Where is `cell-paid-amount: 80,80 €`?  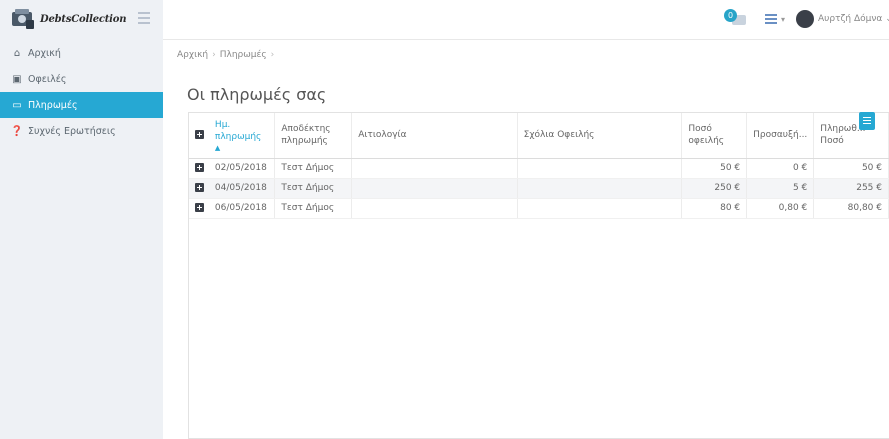 cell-paid-amount: 80,80 € is located at coordinates (851, 208).